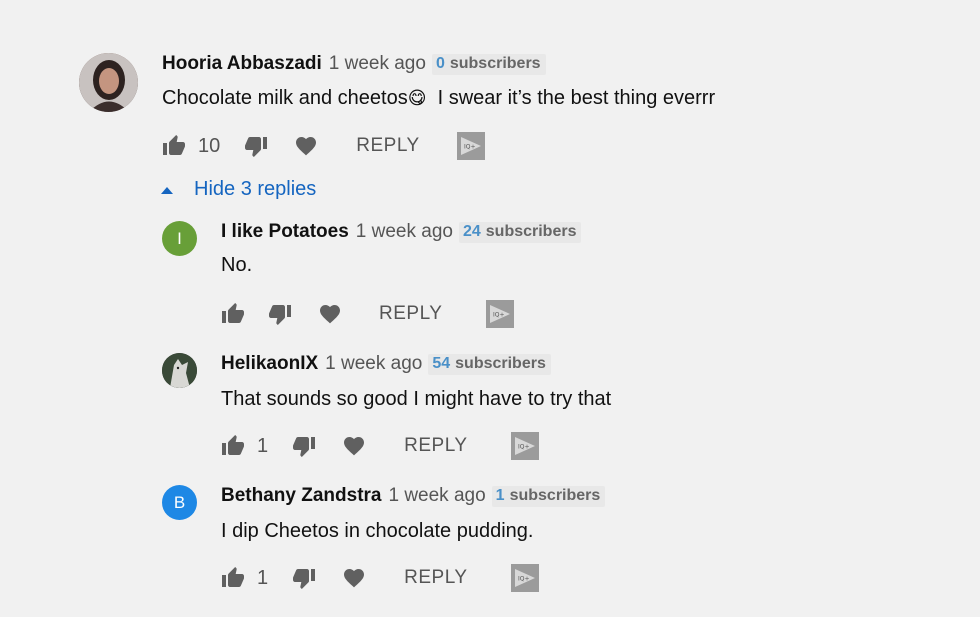 Image resolution: width=980 pixels, height=617 pixels. I want to click on subscriber-count: 0, so click(440, 63).